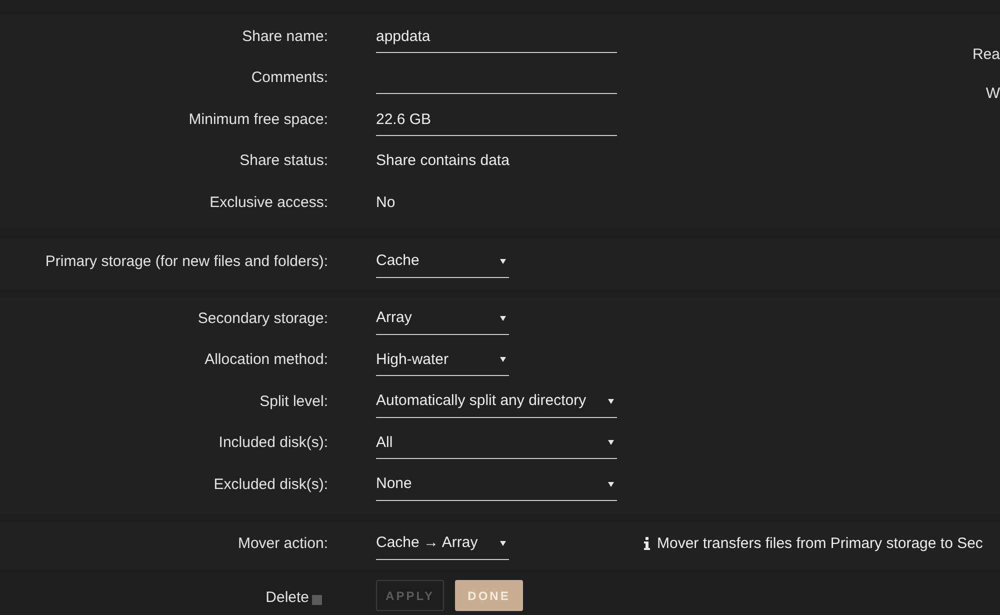 This screenshot has height=615, width=1000. I want to click on field-label: Included disk(s):, so click(273, 443).